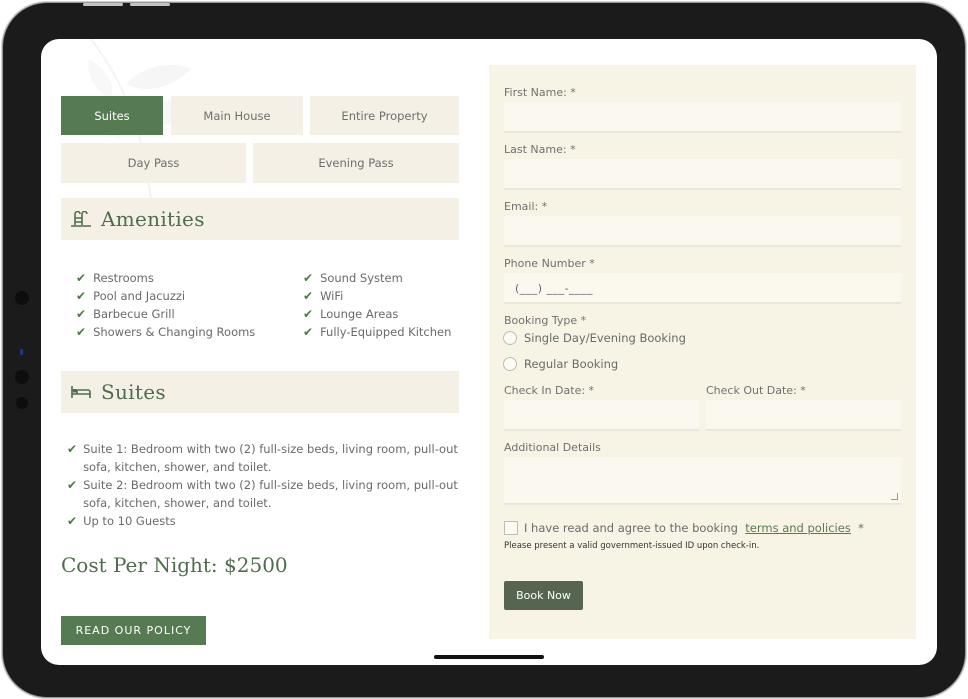 The image size is (968, 699). Describe the element at coordinates (756, 390) in the screenshot. I see `check-out-label: Check Out Date: *` at that location.